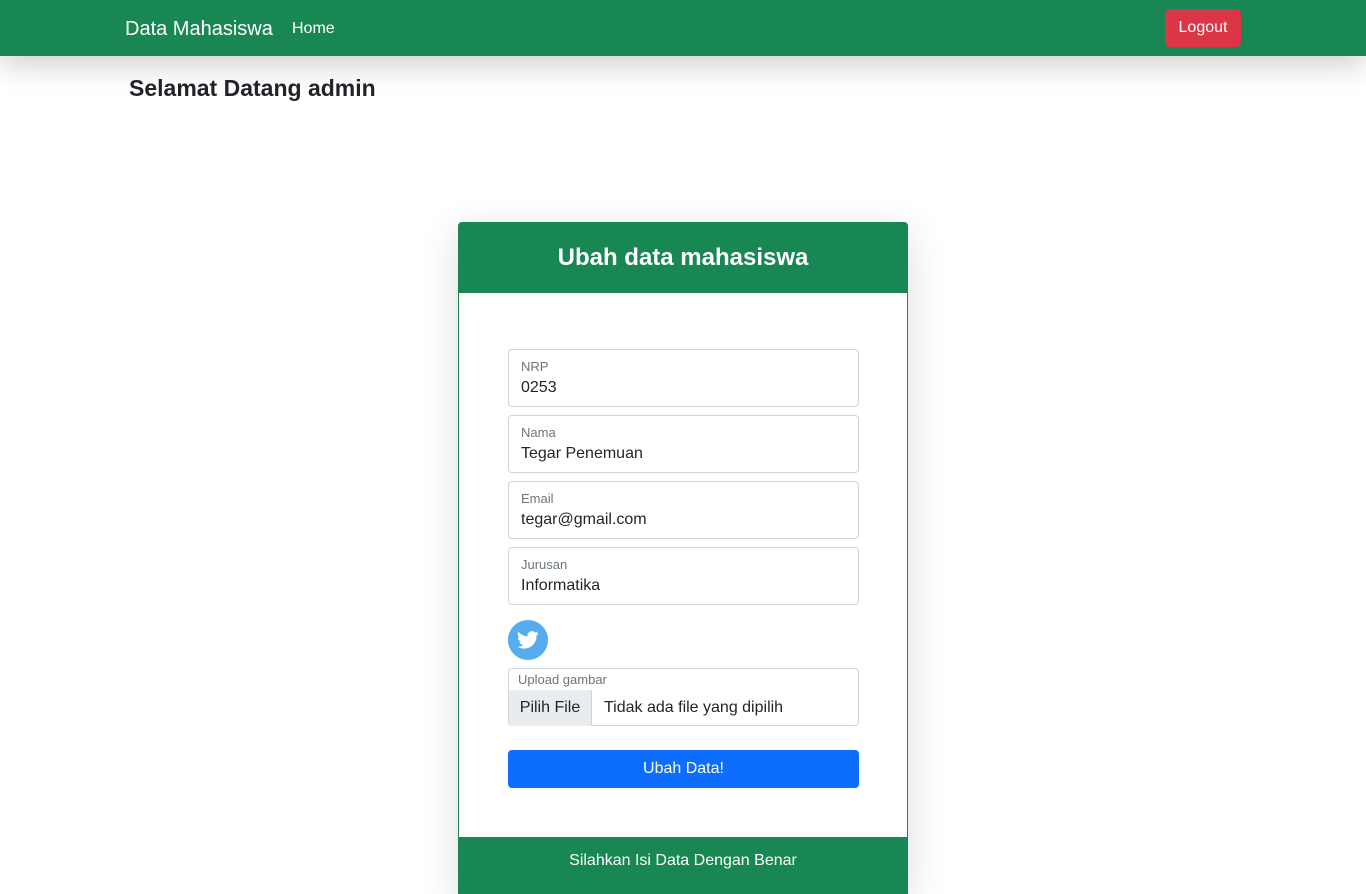  Describe the element at coordinates (683, 586) in the screenshot. I see `jurusan-input` at that location.